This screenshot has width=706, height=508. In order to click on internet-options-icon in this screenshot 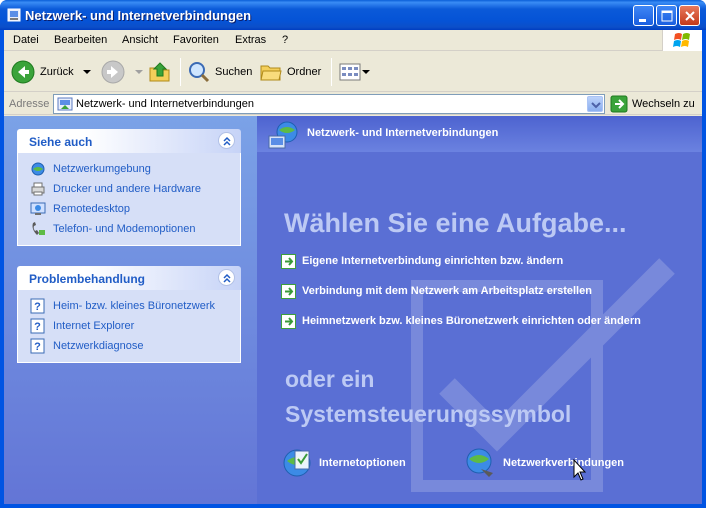, I will do `click(297, 463)`.